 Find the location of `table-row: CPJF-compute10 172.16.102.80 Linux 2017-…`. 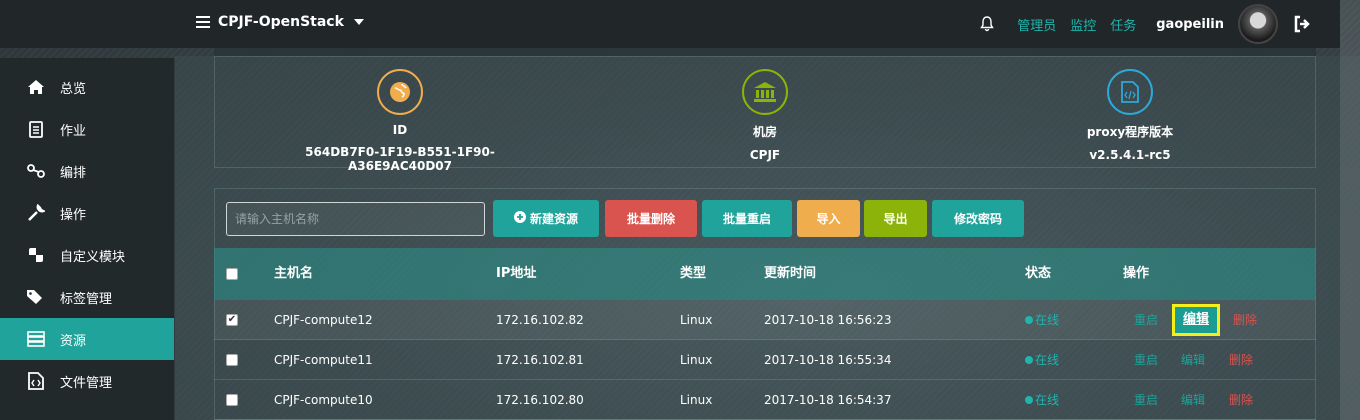

table-row: CPJF-compute10 172.16.102.80 Linux 2017-… is located at coordinates (765, 400).